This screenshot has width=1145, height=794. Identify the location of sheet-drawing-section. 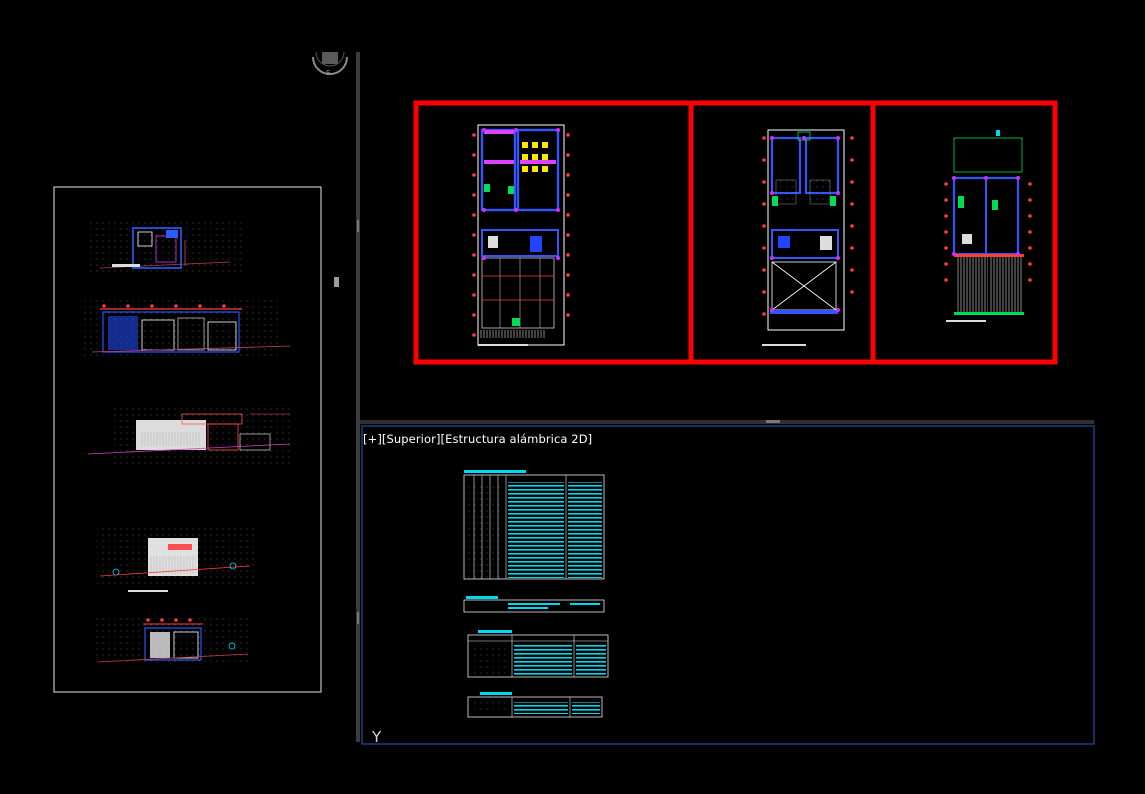
(187, 328).